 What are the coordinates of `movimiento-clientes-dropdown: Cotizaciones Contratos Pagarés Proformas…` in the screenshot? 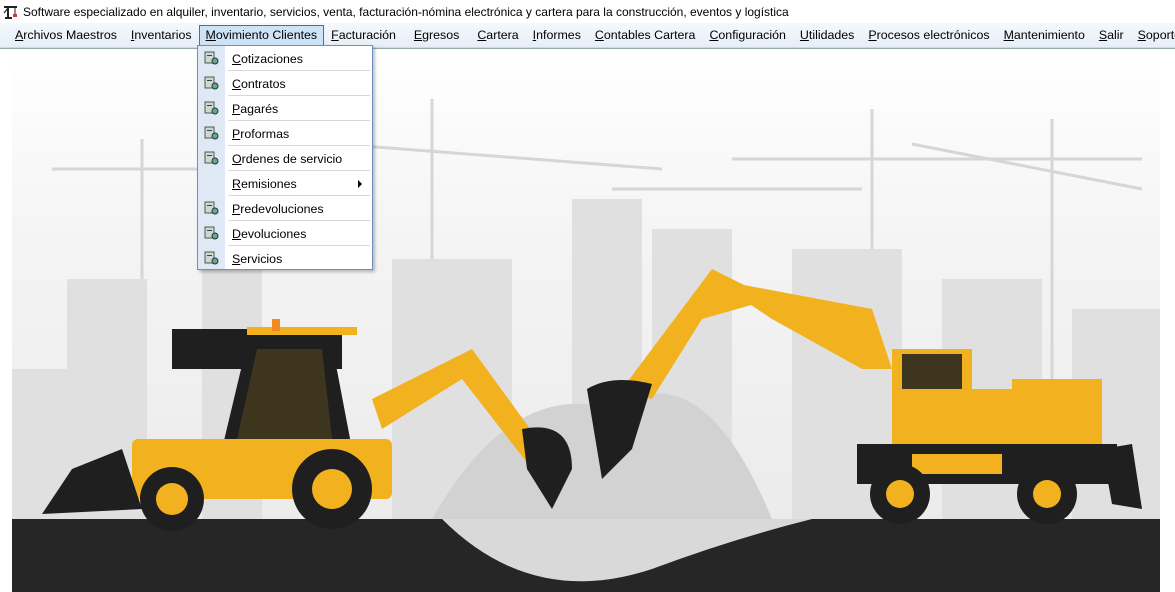 It's located at (285, 157).